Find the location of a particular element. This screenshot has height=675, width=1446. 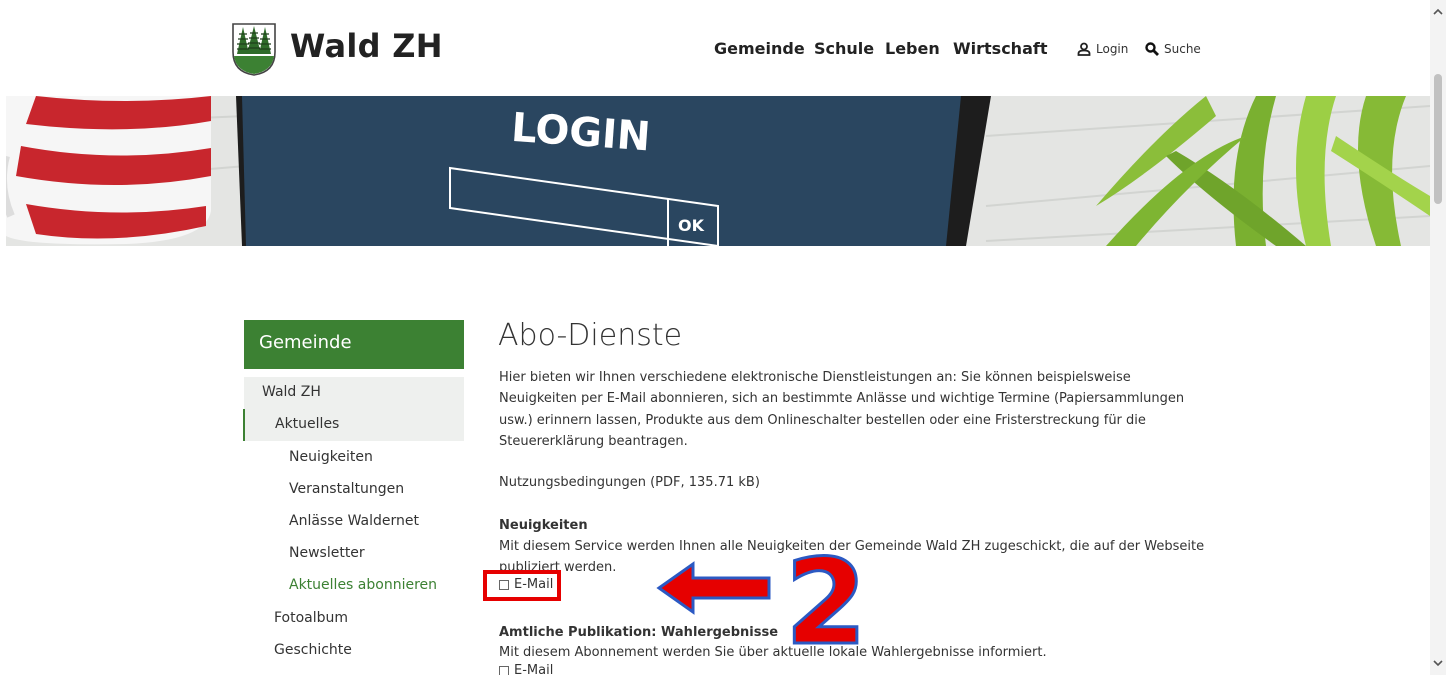

wald-zh-logo-icon is located at coordinates (254, 49).